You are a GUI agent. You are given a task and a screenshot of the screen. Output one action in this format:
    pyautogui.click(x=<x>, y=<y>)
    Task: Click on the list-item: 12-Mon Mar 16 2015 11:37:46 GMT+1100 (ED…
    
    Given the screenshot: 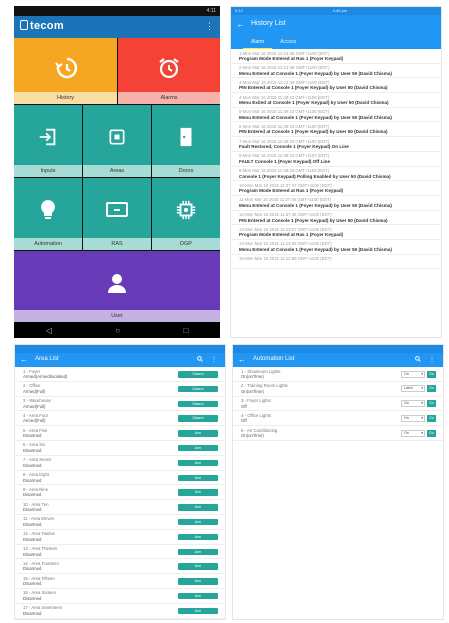 What is the action you would take?
    pyautogui.click(x=336, y=218)
    